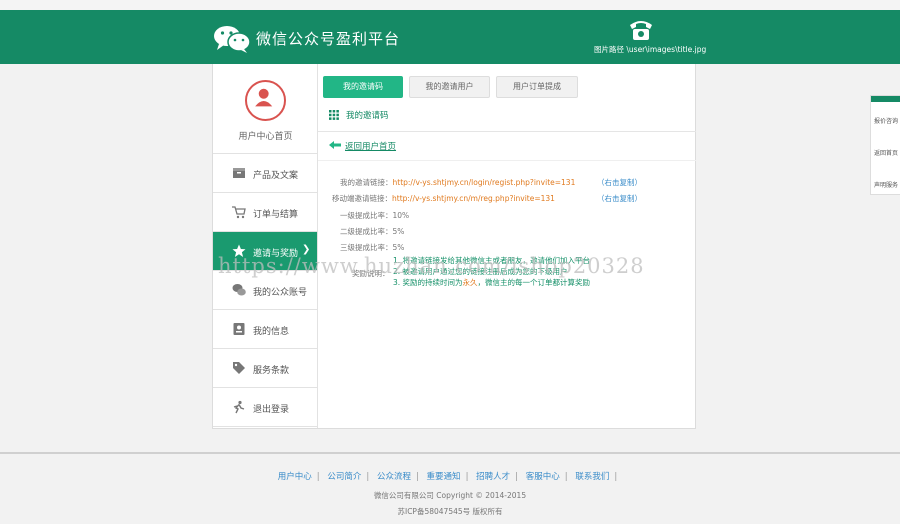  I want to click on sidebar-item-label: 退出登录, so click(271, 410).